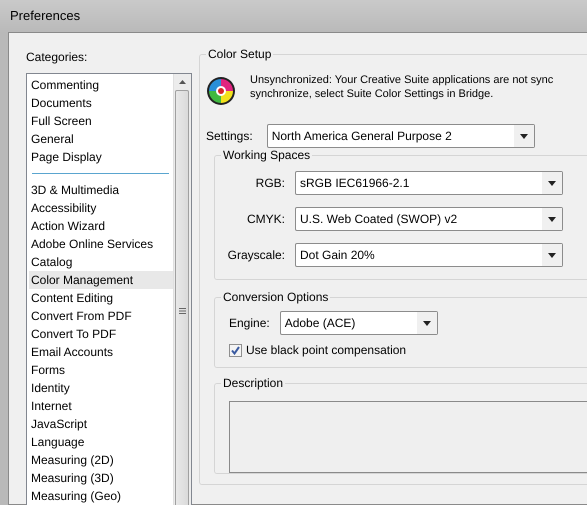 Image resolution: width=587 pixels, height=505 pixels. Describe the element at coordinates (402, 87) in the screenshot. I see `sync-message: Unsynchronized: Your Creative Suite applications are not sync synchronize, select Suite Color Settings in Bridge.` at that location.